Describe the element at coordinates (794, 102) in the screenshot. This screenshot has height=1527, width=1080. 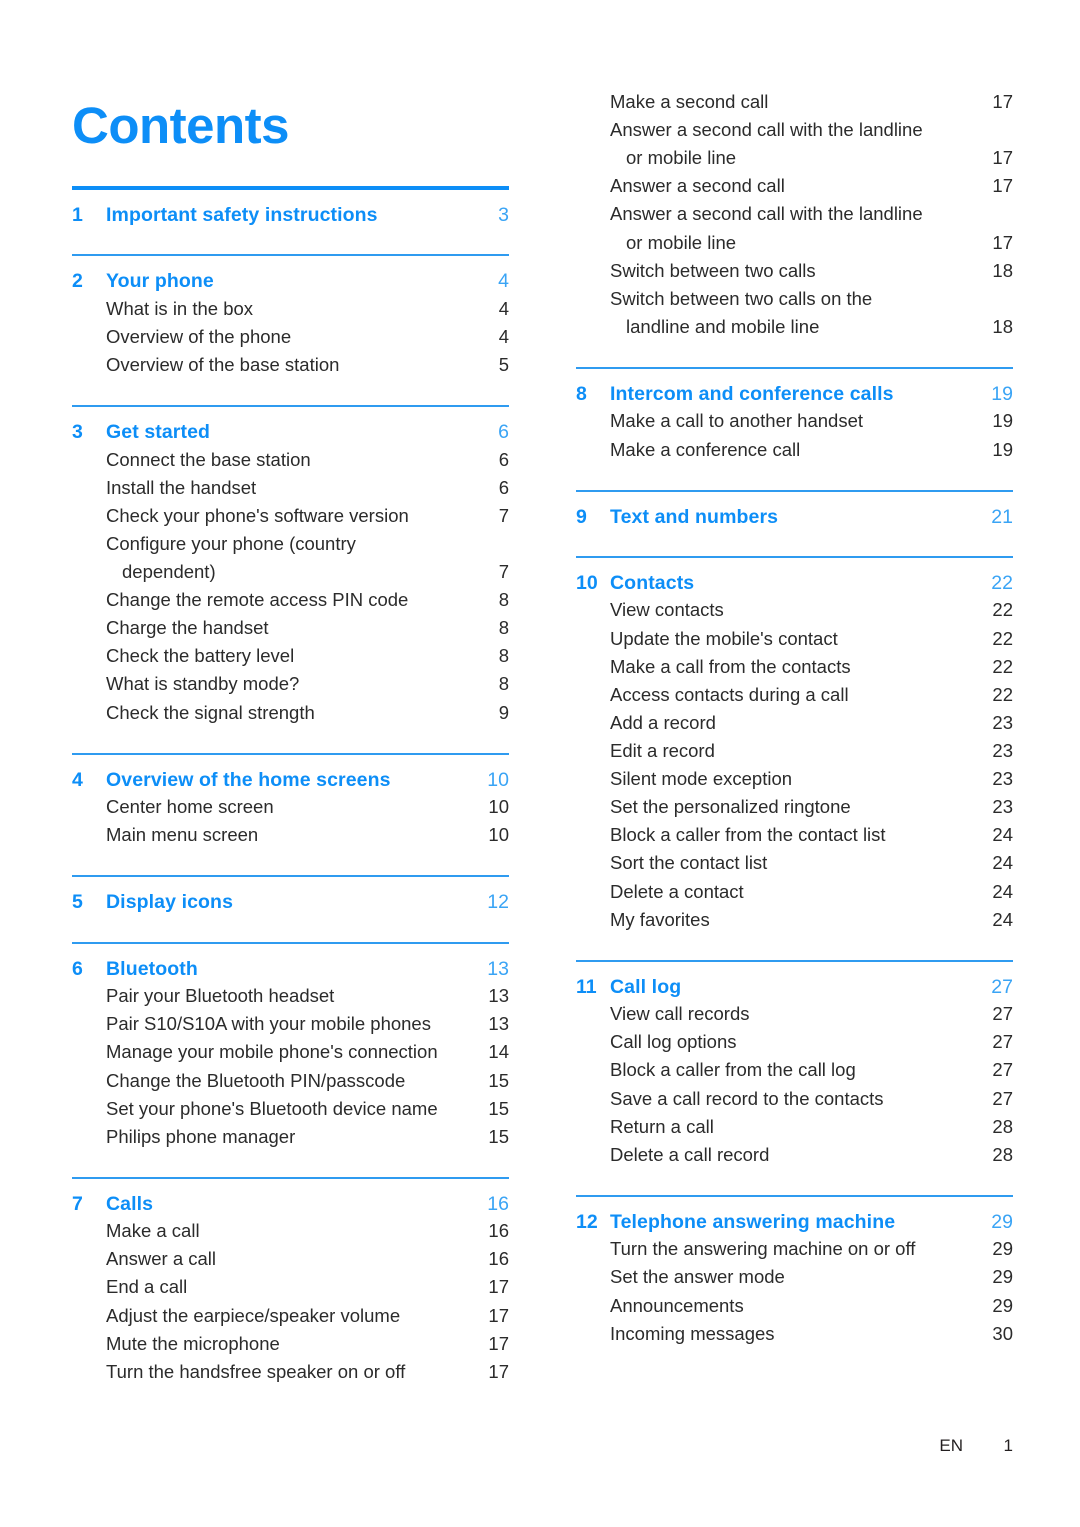
I see `toc-subentry: Make a second call 17` at that location.